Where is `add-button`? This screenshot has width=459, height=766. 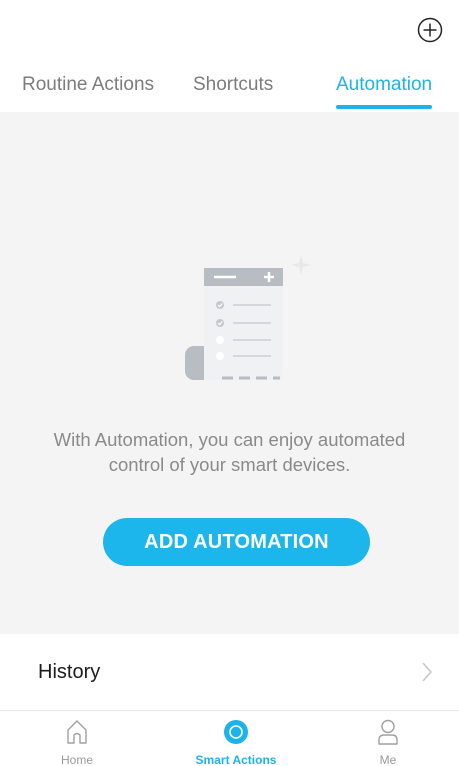 add-button is located at coordinates (430, 30).